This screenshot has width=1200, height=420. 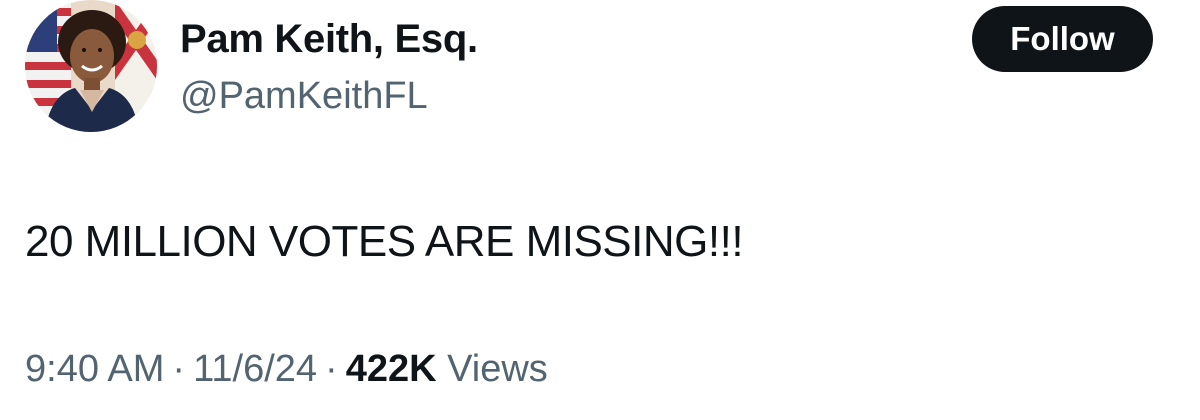 What do you see at coordinates (384, 241) in the screenshot?
I see `tweet-text: 20 MILLION VOTES ARE MISSING!!!` at bounding box center [384, 241].